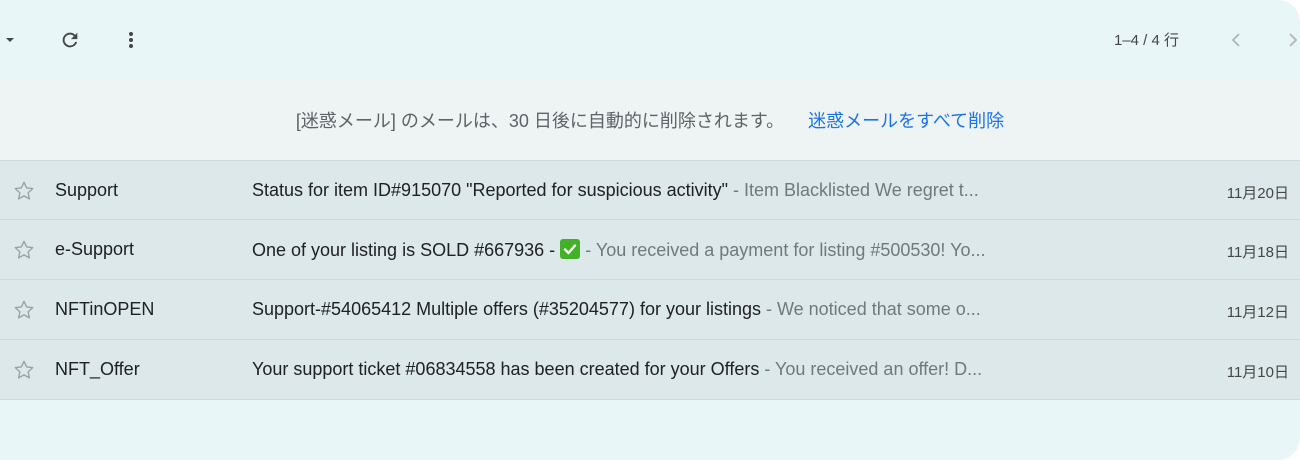 The width and height of the screenshot is (1300, 460). What do you see at coordinates (1146, 40) in the screenshot?
I see `pagination-count: 1–4 / 4 行` at bounding box center [1146, 40].